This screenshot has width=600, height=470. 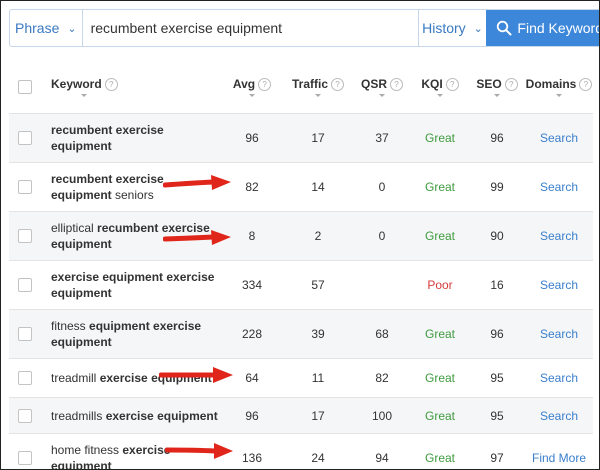 What do you see at coordinates (497, 236) in the screenshot?
I see `seo-cell: 90` at bounding box center [497, 236].